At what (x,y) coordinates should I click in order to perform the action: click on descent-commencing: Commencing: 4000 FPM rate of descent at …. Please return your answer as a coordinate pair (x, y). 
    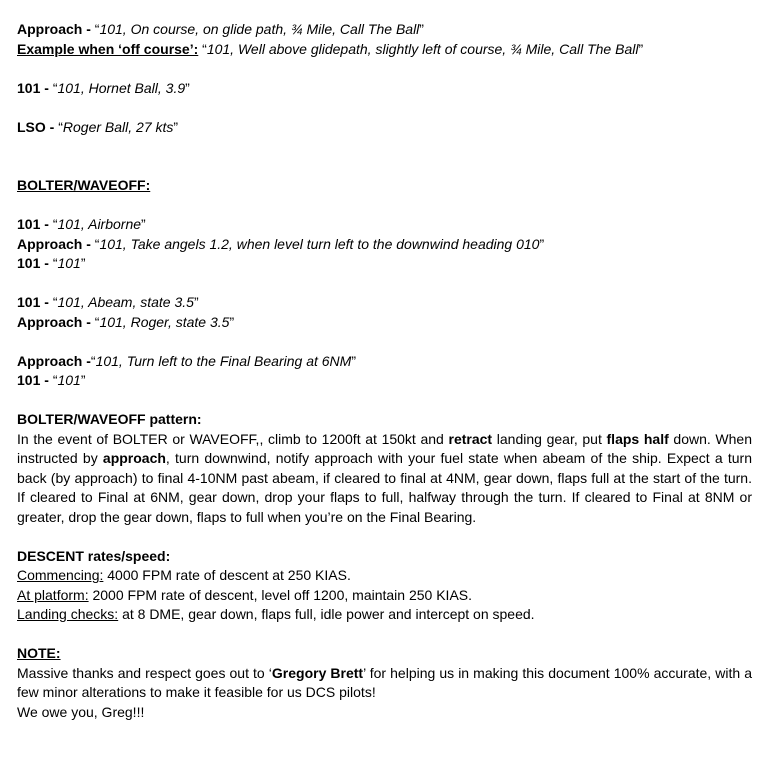
    Looking at the image, I should click on (384, 576).